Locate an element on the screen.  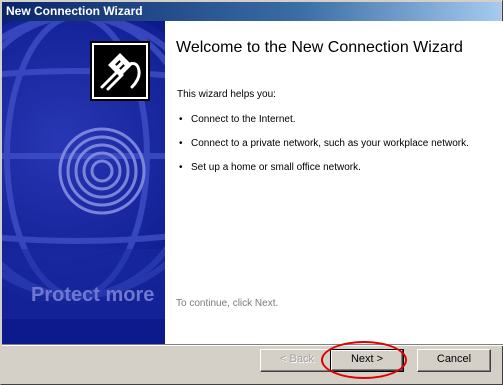
list-item-text: Set up a home or small office network. is located at coordinates (276, 167).